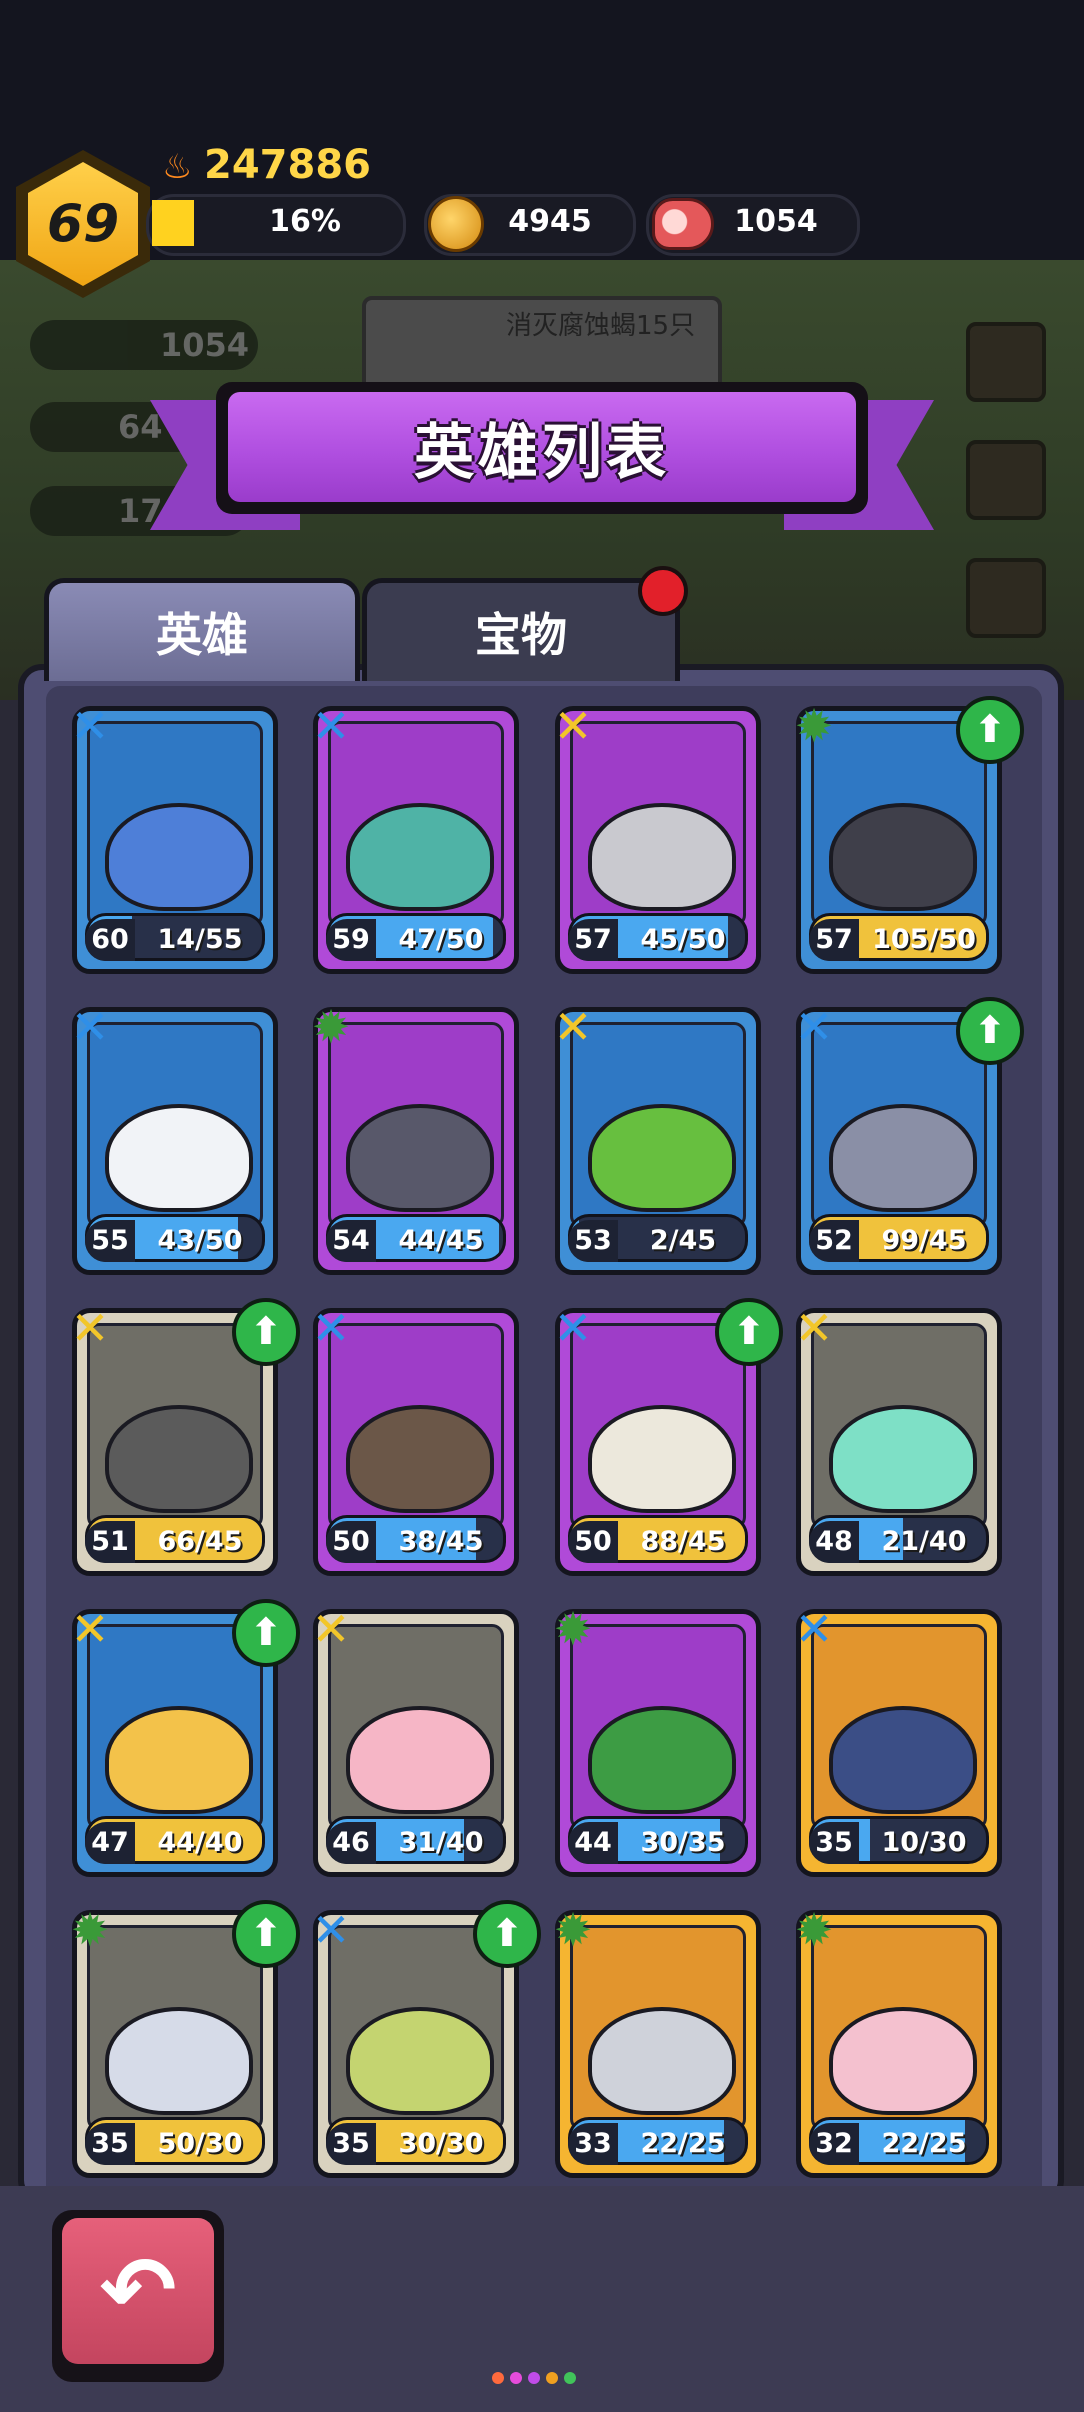 The height and width of the screenshot is (2412, 1084). Describe the element at coordinates (441, 2143) in the screenshot. I see `hero-shard-count: 30/30` at that location.